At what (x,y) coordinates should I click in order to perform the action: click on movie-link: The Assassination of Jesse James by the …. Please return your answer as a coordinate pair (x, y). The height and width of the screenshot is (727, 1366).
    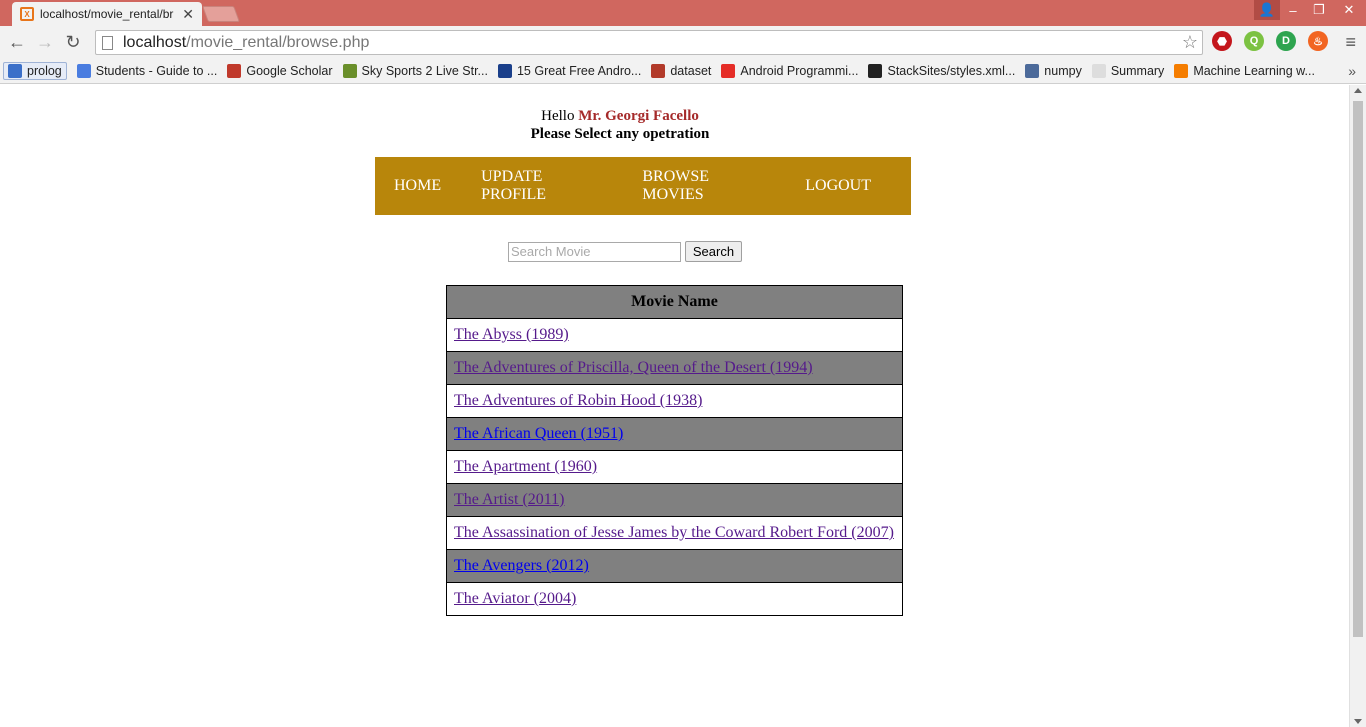
    Looking at the image, I should click on (674, 532).